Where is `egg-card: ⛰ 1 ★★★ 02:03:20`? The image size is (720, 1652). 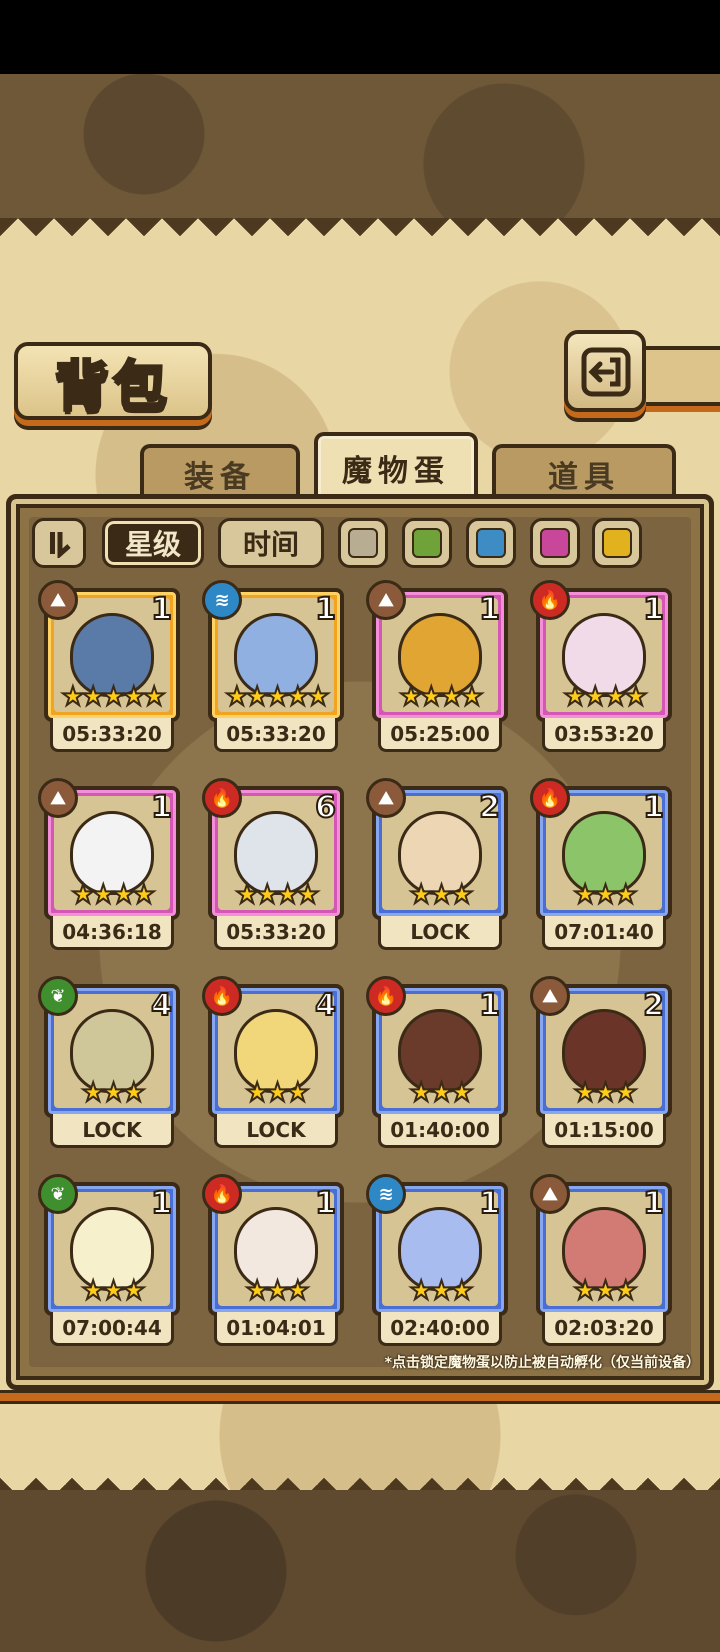
egg-card: ⛰ 1 ★★★ 02:03:20 is located at coordinates (601, 1262).